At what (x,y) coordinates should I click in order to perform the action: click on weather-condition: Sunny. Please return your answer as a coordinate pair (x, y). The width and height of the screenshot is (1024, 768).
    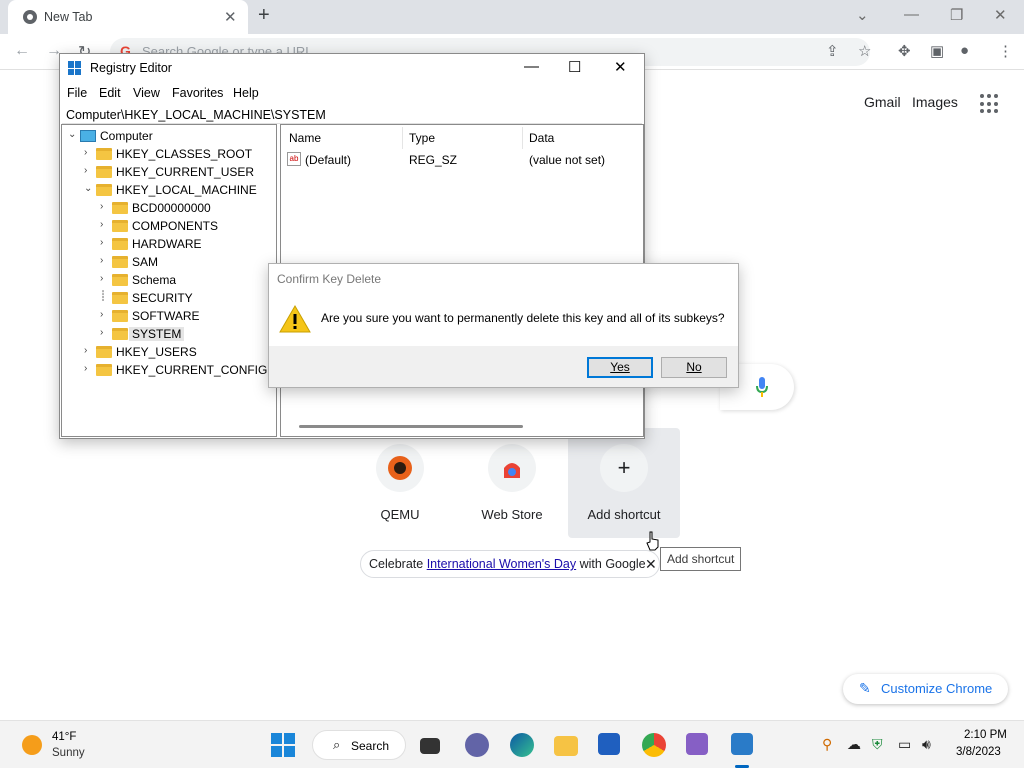
    Looking at the image, I should click on (68, 753).